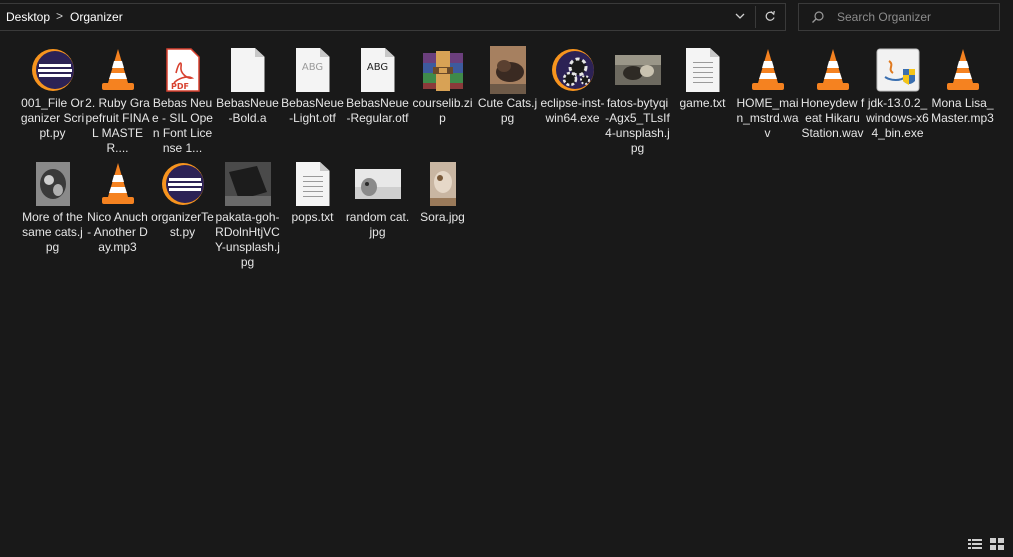 Image resolution: width=1013 pixels, height=557 pixels. What do you see at coordinates (183, 70) in the screenshot?
I see `pdf-icon: PDF` at bounding box center [183, 70].